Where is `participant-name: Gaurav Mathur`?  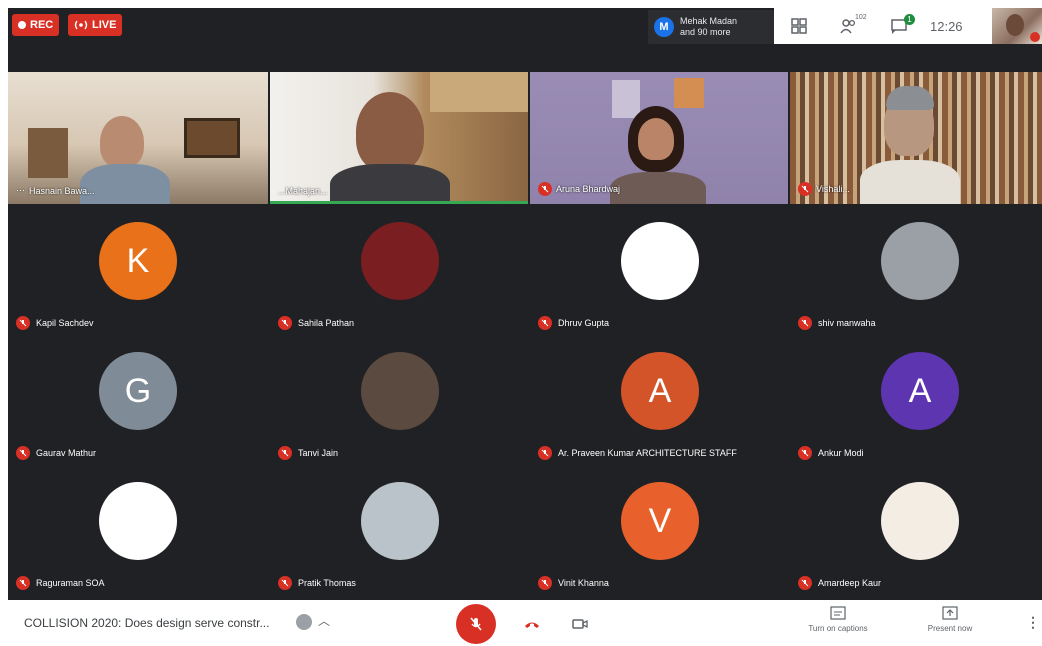 participant-name: Gaurav Mathur is located at coordinates (56, 453).